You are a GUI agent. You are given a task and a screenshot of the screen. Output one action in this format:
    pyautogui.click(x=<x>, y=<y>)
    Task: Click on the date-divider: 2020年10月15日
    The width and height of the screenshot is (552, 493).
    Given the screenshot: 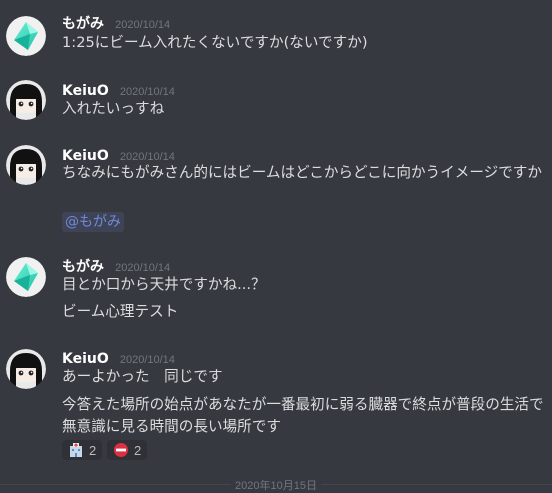 What is the action you would take?
    pyautogui.click(x=276, y=485)
    